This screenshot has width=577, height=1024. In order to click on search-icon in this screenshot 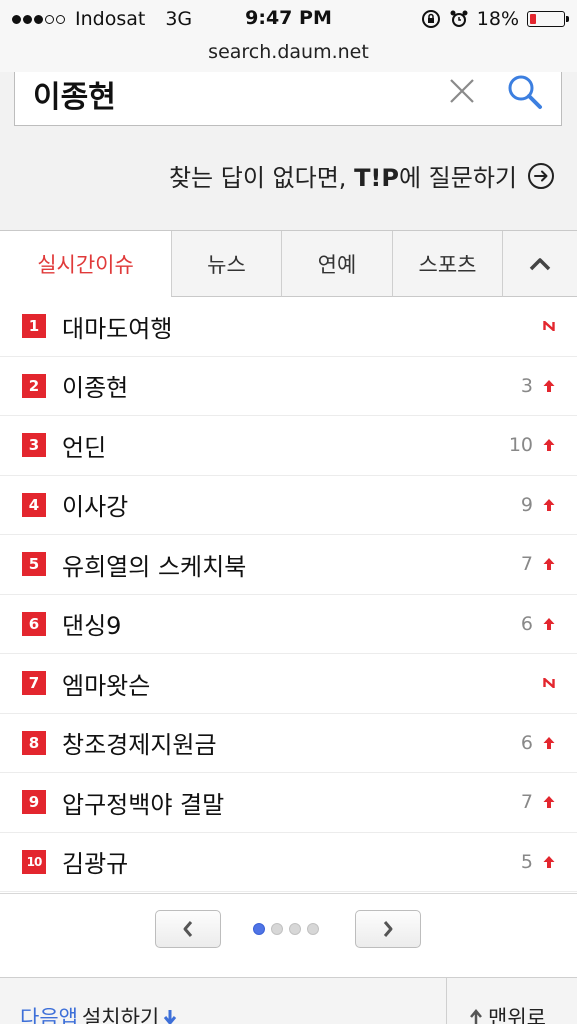, I will do `click(525, 92)`.